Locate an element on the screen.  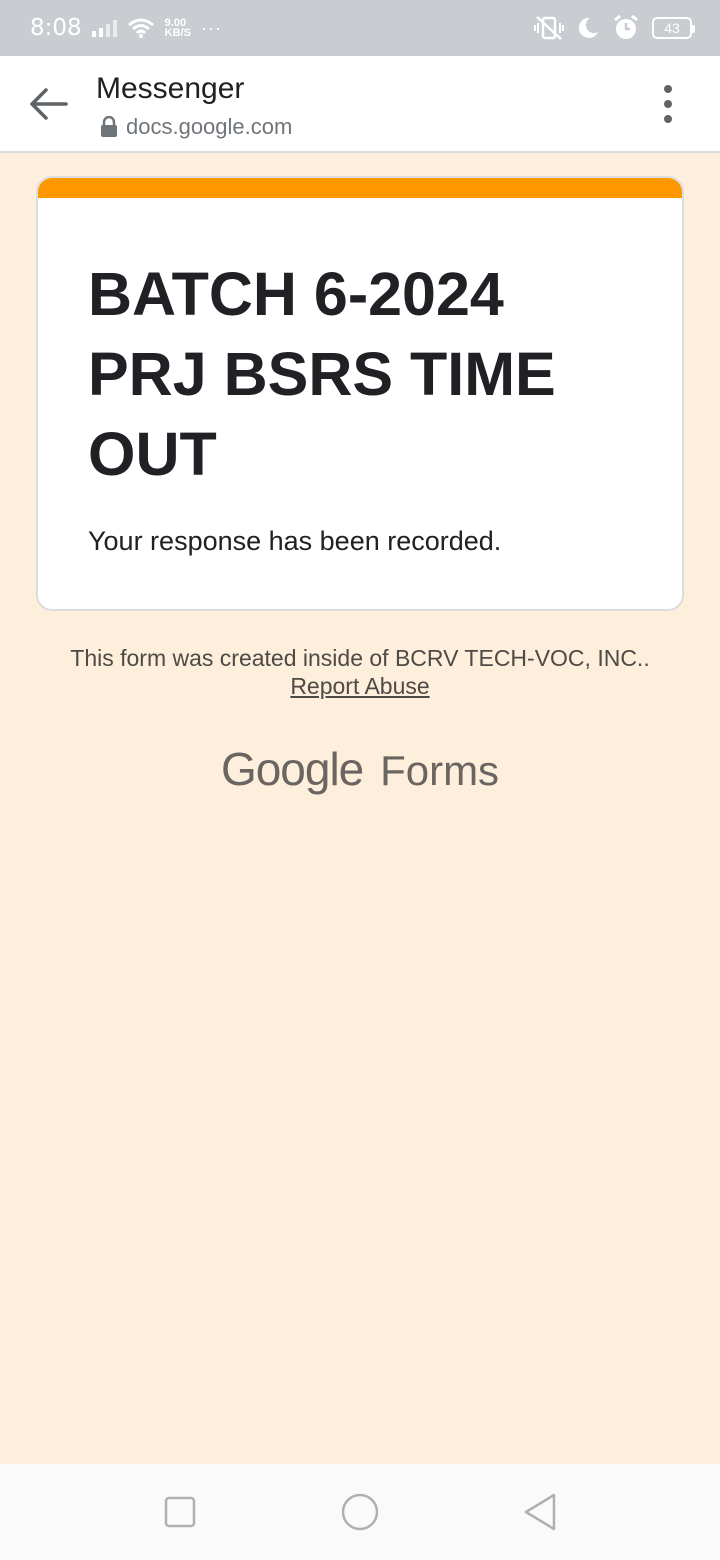
status-right: 43 is located at coordinates (614, 28).